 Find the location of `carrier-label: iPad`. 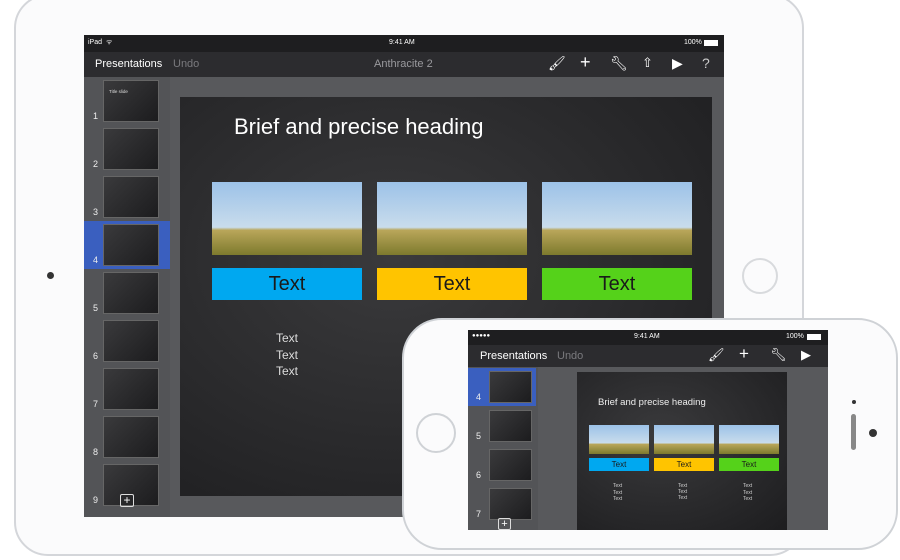

carrier-label: iPad is located at coordinates (95, 42).